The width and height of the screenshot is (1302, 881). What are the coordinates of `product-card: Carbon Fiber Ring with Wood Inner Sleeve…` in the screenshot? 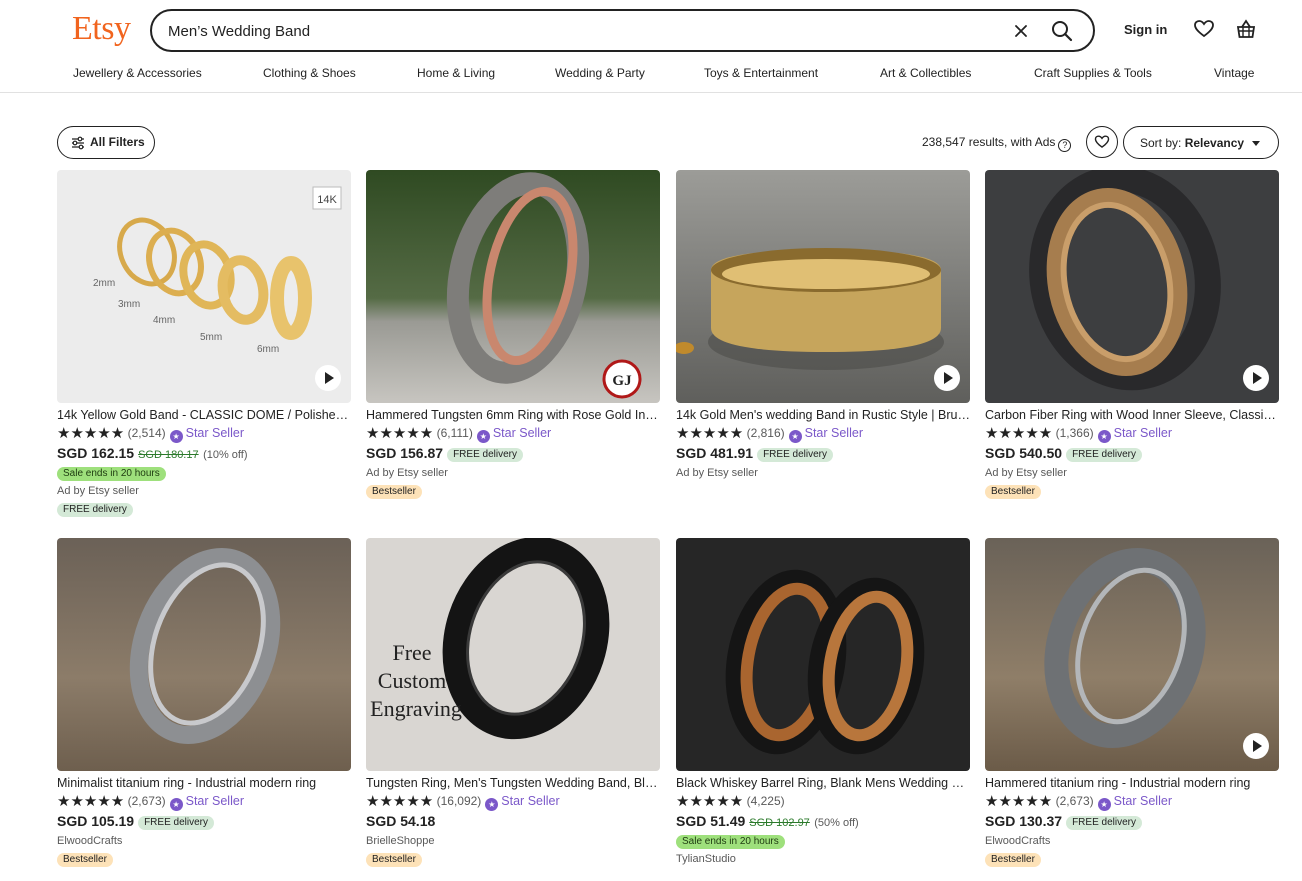 It's located at (1132, 335).